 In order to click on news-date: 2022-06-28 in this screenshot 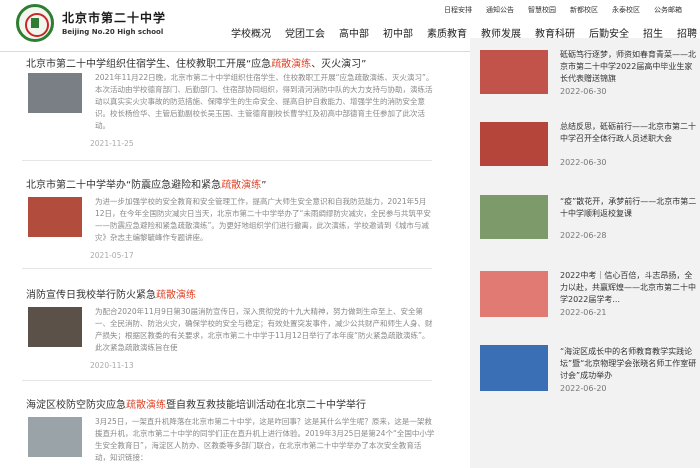, I will do `click(583, 235)`.